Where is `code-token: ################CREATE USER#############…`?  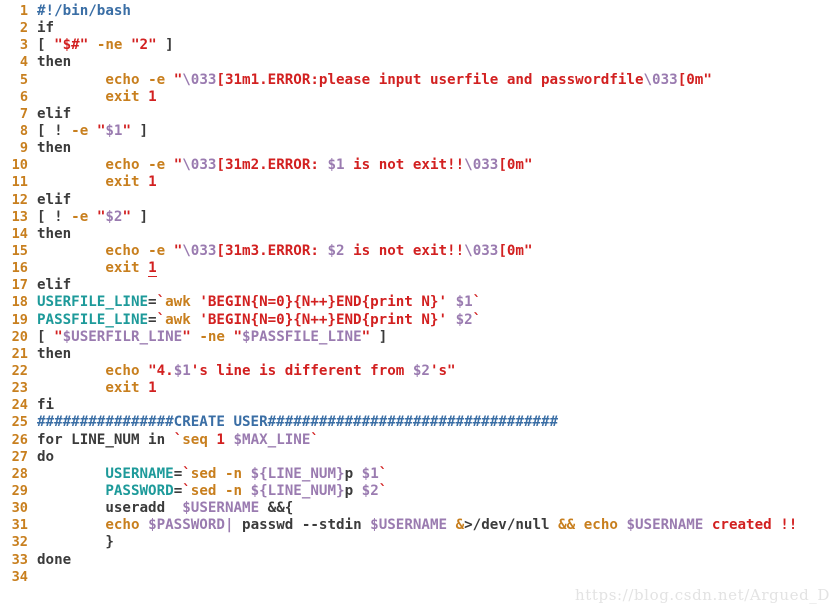 code-token: ################CREATE USER#############… is located at coordinates (298, 422).